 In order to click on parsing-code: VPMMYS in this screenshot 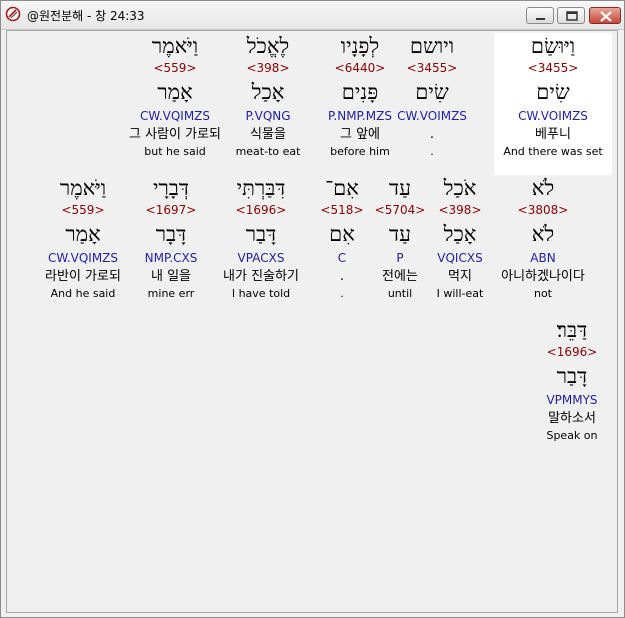, I will do `click(572, 400)`.